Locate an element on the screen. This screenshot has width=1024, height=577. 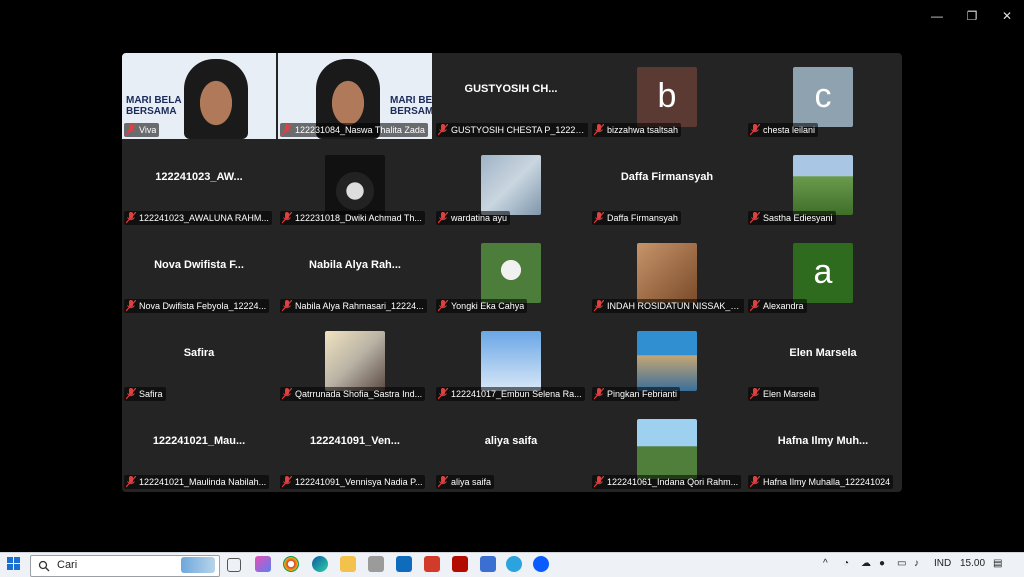
participant-name: aliya saifa is located at coordinates (471, 482).